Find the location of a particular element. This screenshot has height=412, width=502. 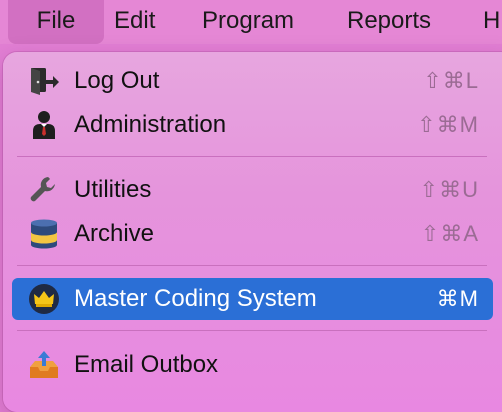

menubar-program: Program is located at coordinates (248, 22).